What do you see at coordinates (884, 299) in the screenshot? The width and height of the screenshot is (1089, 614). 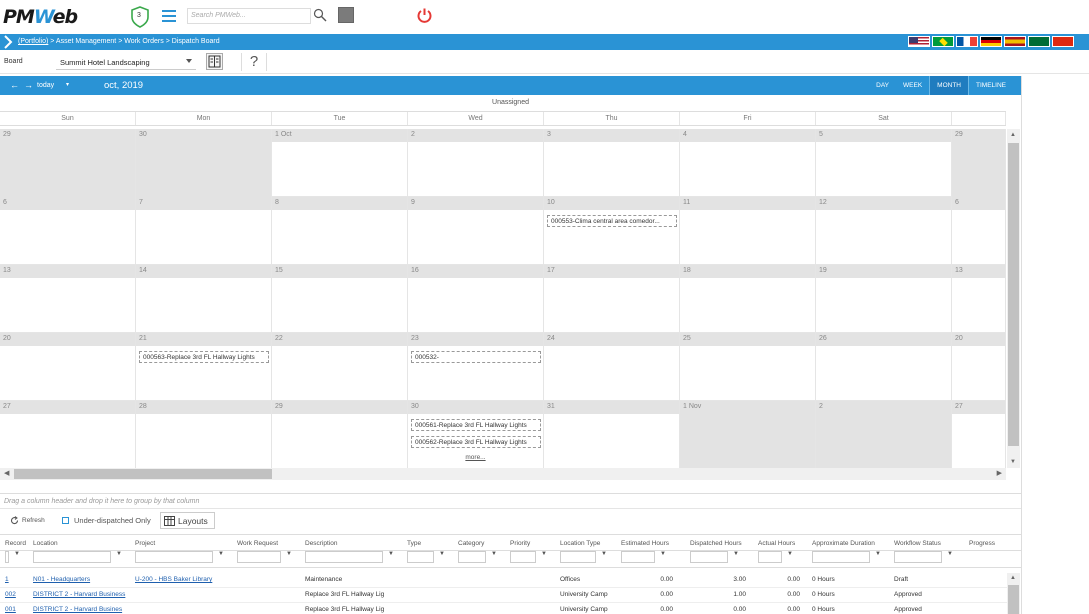 I see `calendar-day-cell: 19` at bounding box center [884, 299].